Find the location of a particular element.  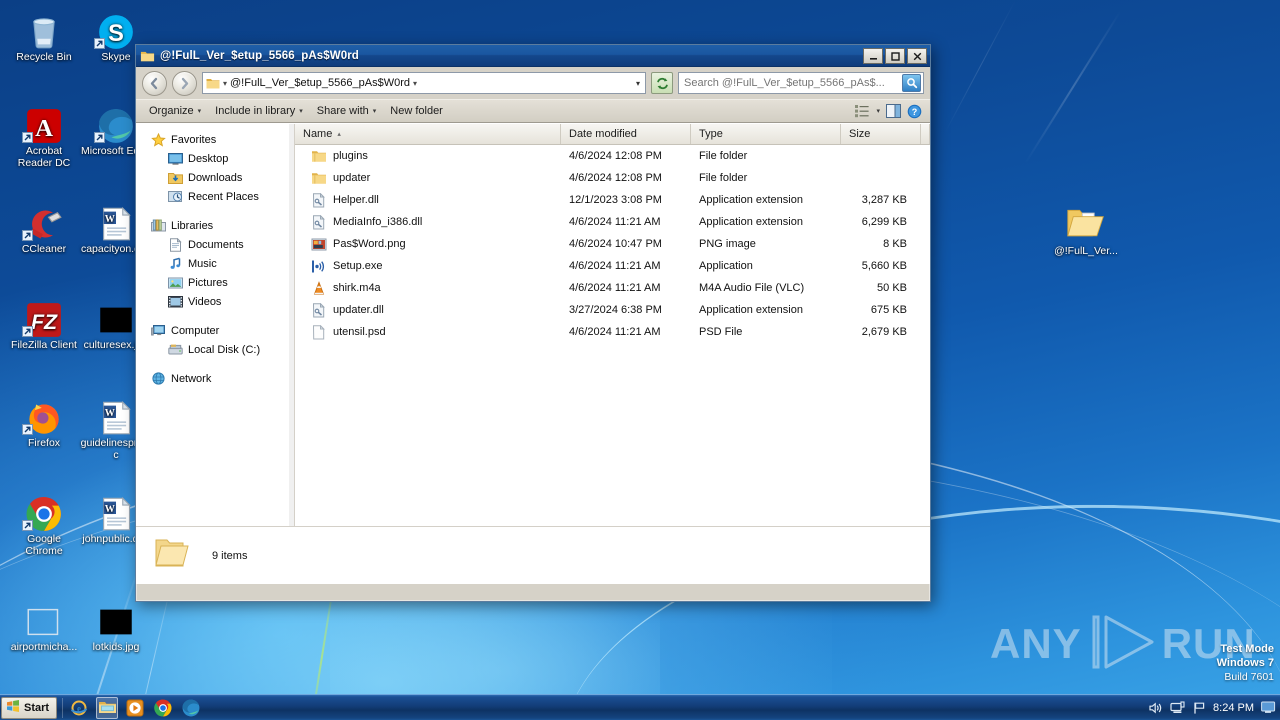

address-bar: ▾ @!FulL_Ver_$etup_5566_pAs$W0rd ▾ ▾ is located at coordinates (424, 83).